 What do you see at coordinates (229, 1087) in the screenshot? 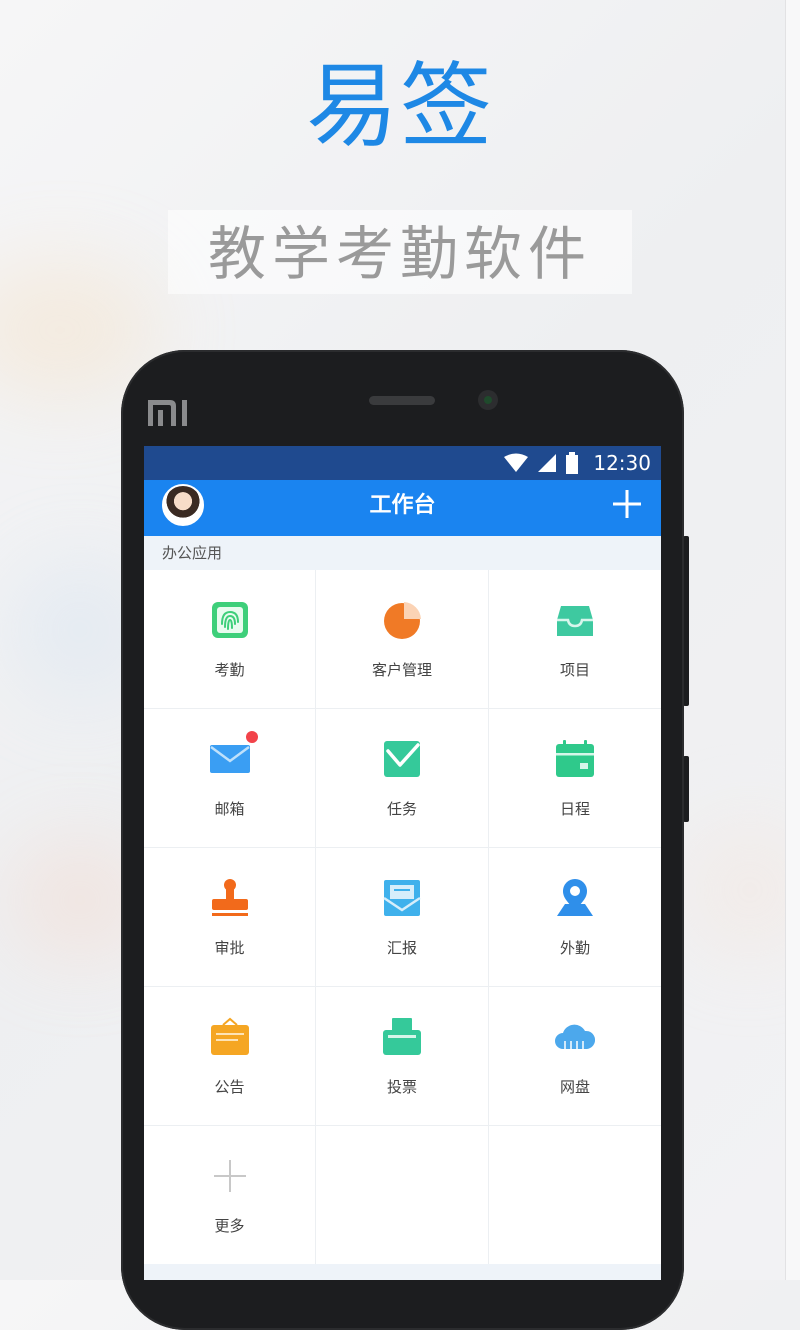
I see `app-label: 公告` at bounding box center [229, 1087].